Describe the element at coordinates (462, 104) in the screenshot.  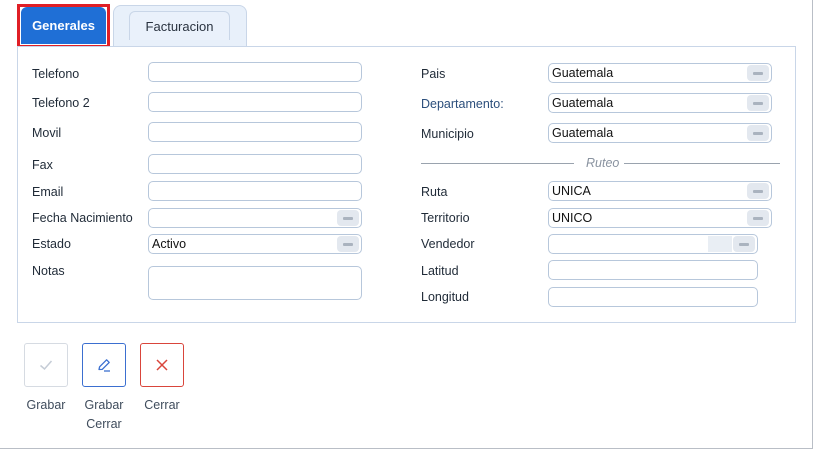
I see `departamento-label: Departamento:` at that location.